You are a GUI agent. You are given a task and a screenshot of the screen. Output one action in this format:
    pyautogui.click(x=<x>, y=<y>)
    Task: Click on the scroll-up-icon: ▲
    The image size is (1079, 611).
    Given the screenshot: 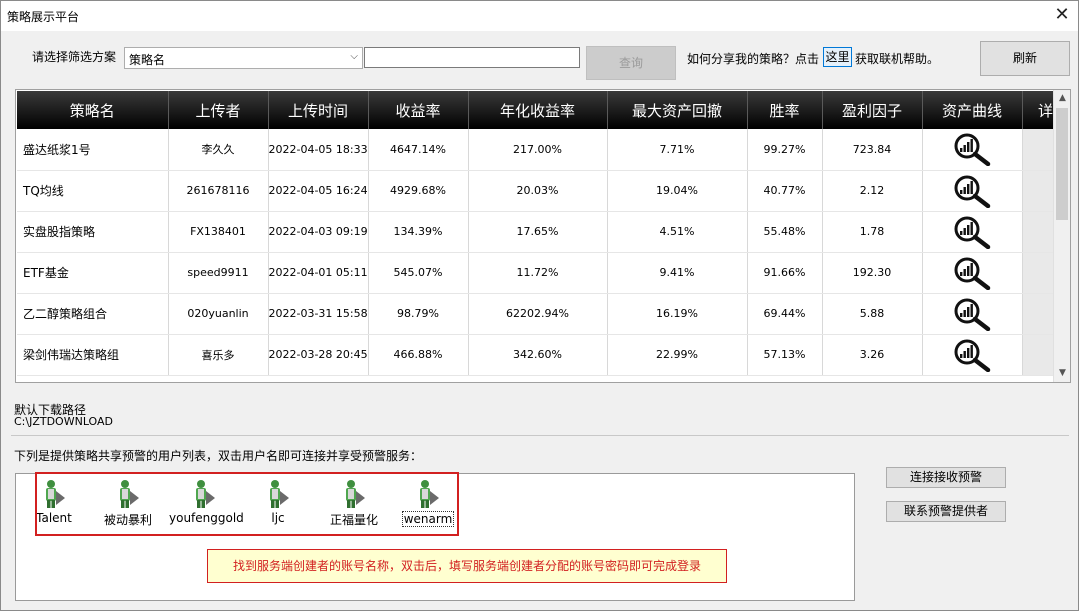 What is the action you would take?
    pyautogui.click(x=1062, y=98)
    